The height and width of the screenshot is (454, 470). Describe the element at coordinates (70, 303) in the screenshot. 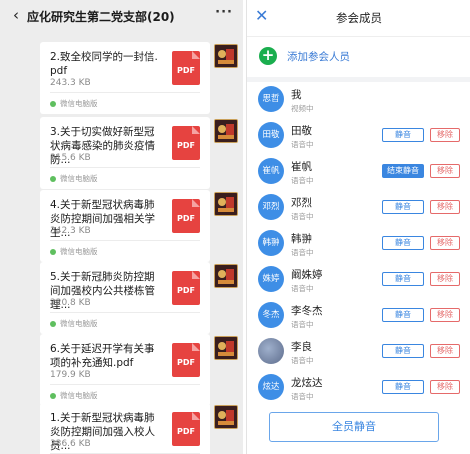

I see `file-size: 220.8 KB` at that location.